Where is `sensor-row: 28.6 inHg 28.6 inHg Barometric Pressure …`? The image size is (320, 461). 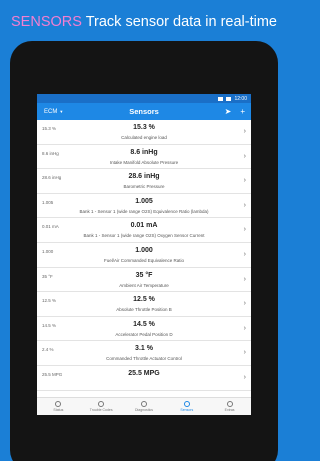 sensor-row: 28.6 inHg 28.6 inHg Barometric Pressure … is located at coordinates (144, 181).